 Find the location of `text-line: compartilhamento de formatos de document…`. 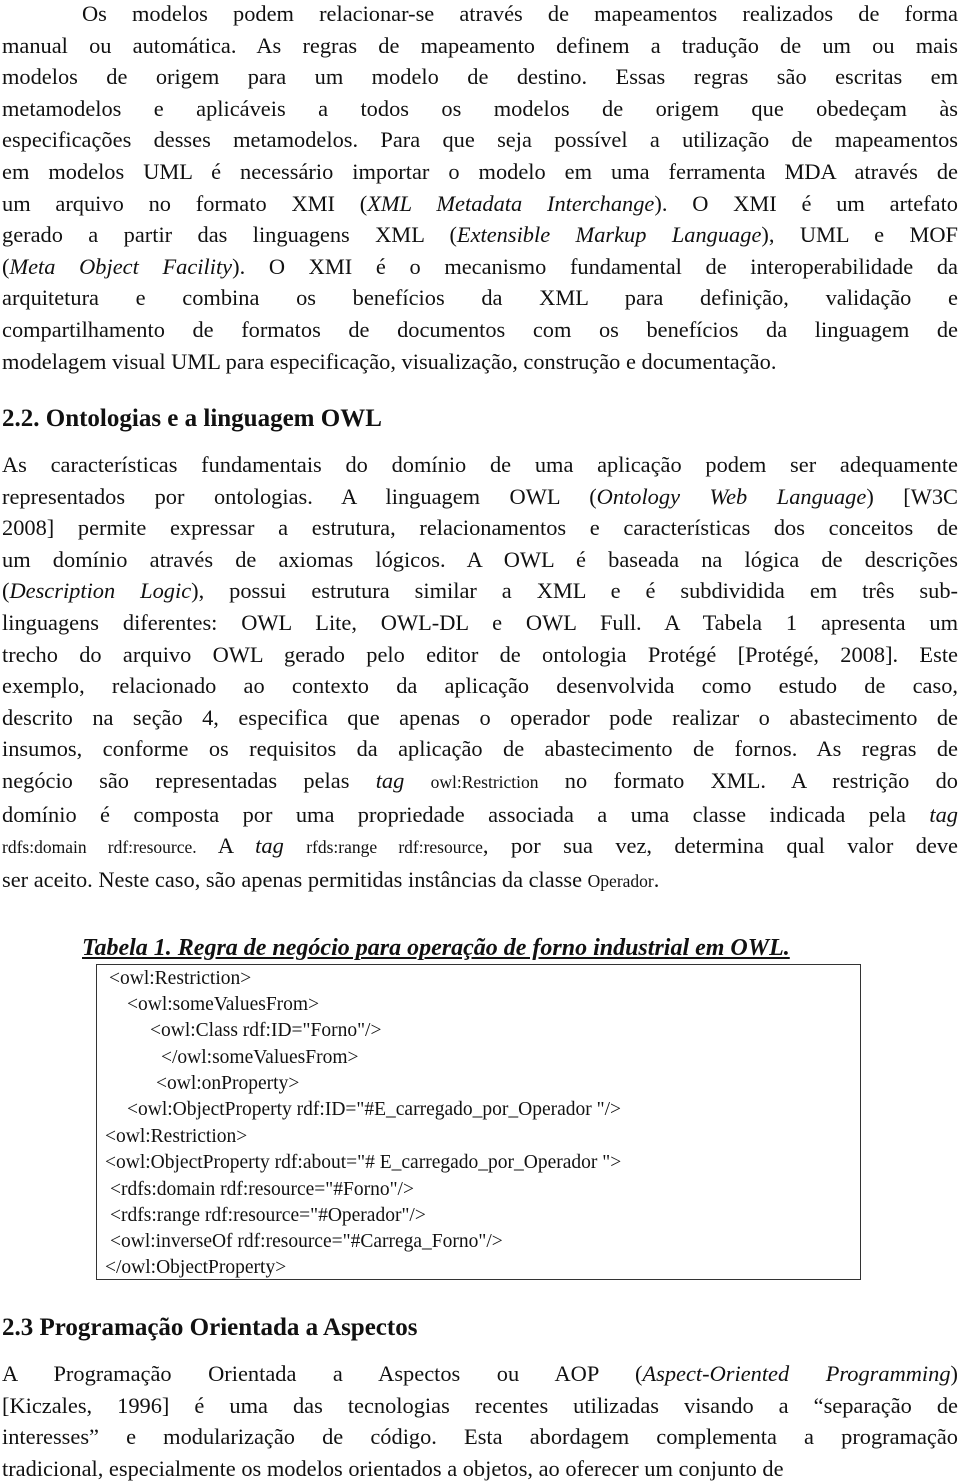

text-line: compartilhamento de formatos de document… is located at coordinates (480, 329).